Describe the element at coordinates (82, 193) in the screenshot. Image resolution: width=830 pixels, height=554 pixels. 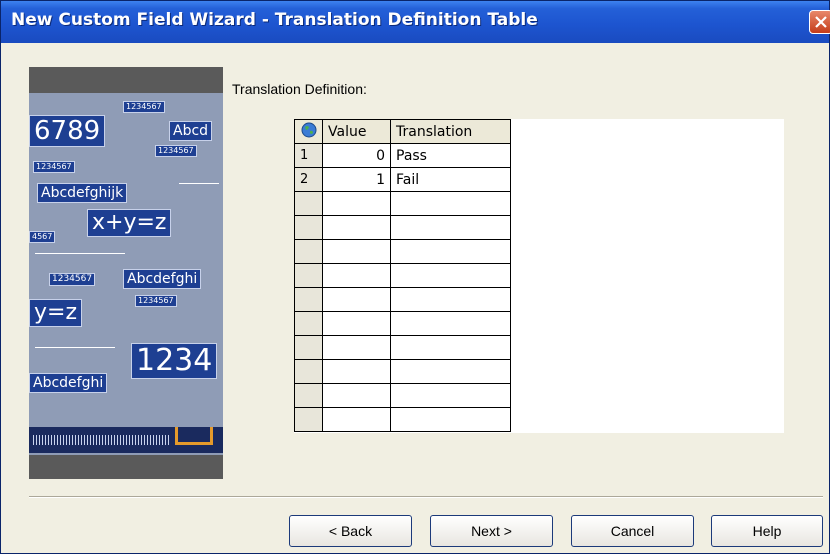
I see `bitmap-tile: Abcdefghijk` at that location.